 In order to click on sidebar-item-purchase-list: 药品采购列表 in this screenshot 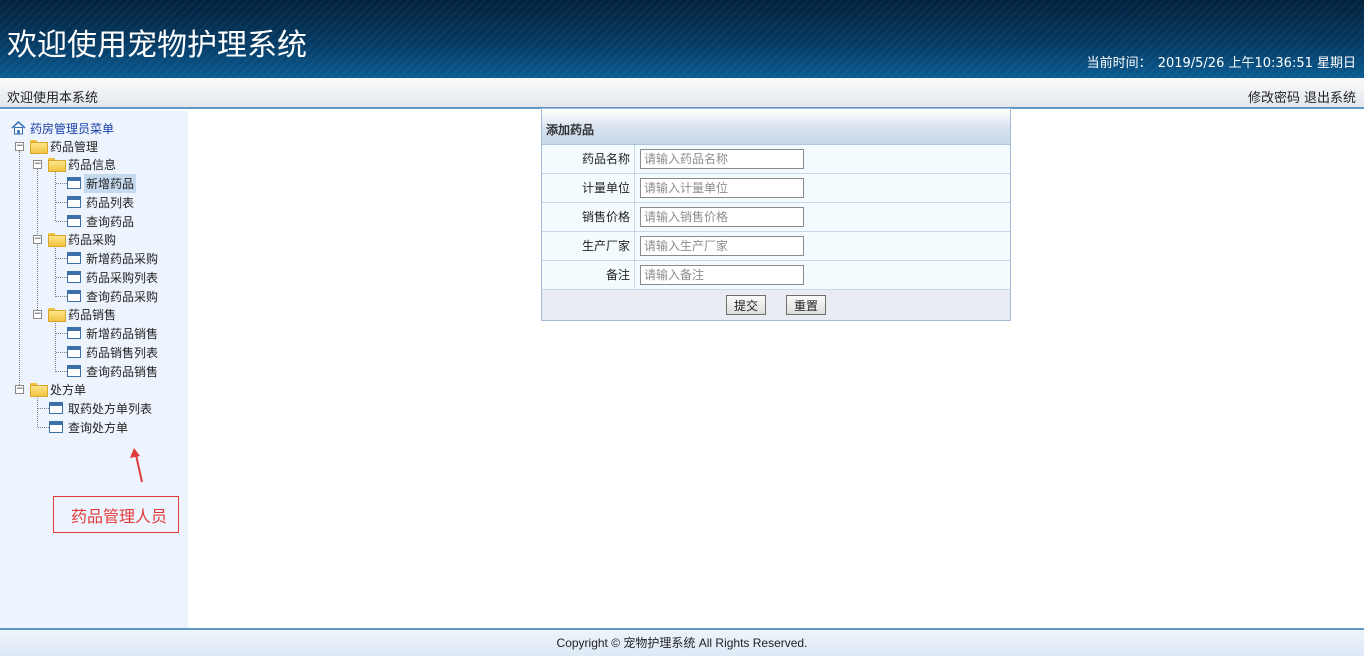, I will do `click(113, 277)`.